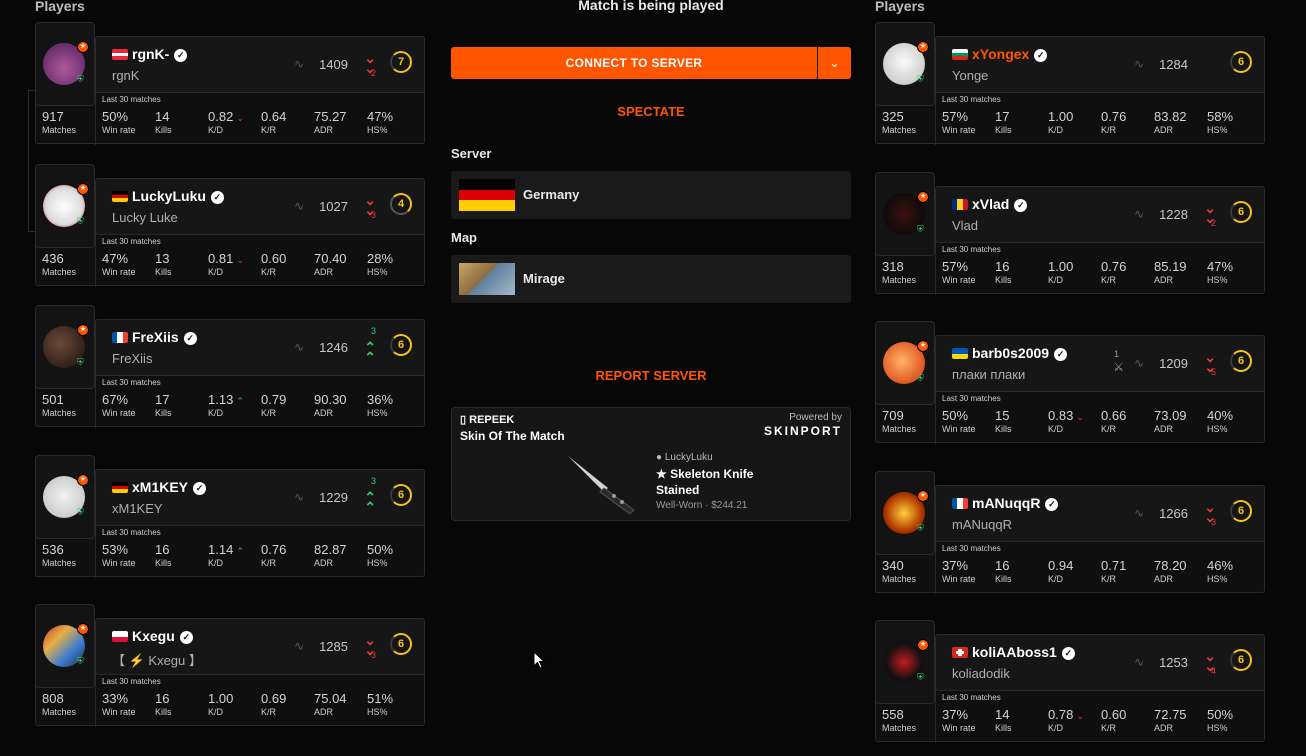 This screenshot has width=1306, height=756. What do you see at coordinates (1220, 720) in the screenshot?
I see `stat-hs: 50% HS%` at bounding box center [1220, 720].